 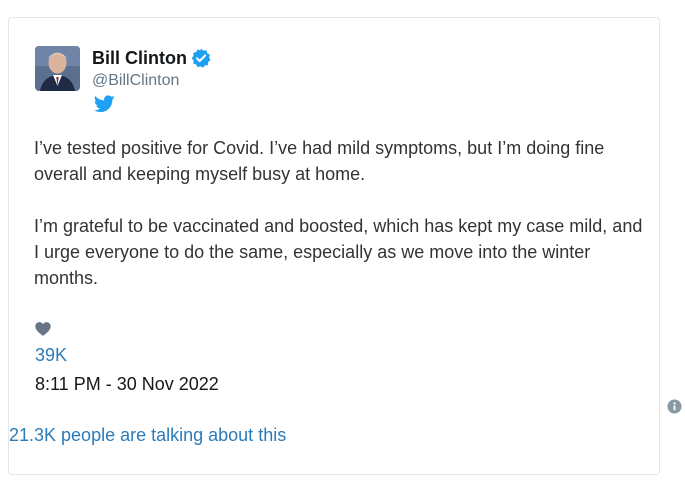 I want to click on heart-icon, so click(x=43, y=329).